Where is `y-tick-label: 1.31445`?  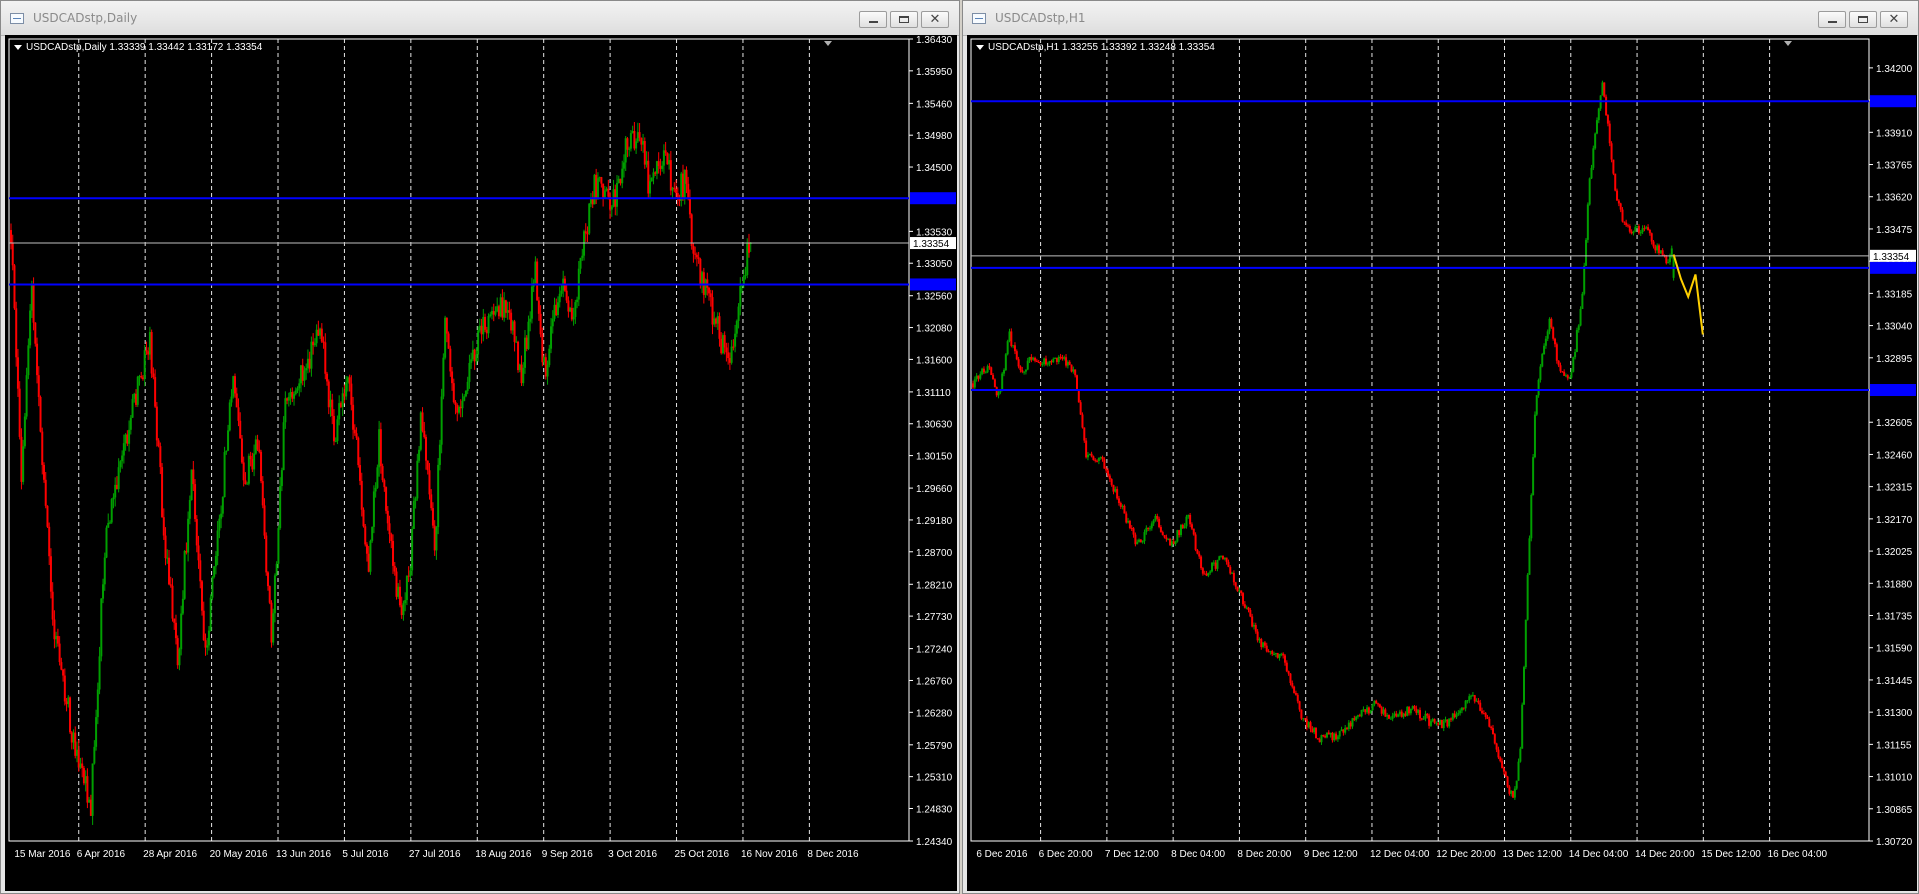 y-tick-label: 1.31445 is located at coordinates (1894, 681).